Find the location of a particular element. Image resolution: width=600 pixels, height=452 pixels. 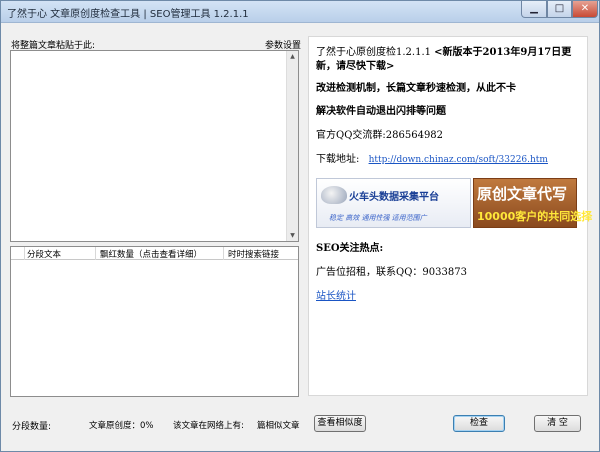

col-search-link: 时时搜索链接 is located at coordinates (253, 254).